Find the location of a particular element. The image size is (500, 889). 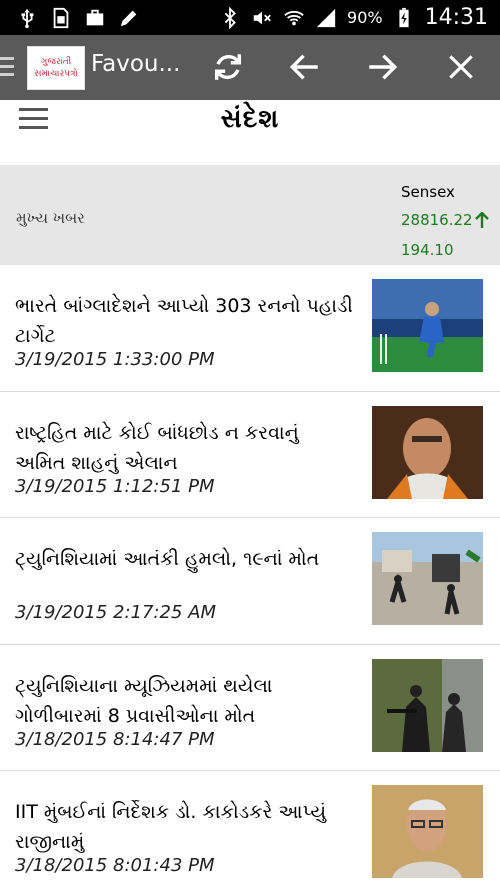

app-header: સંદેશ is located at coordinates (250, 132).